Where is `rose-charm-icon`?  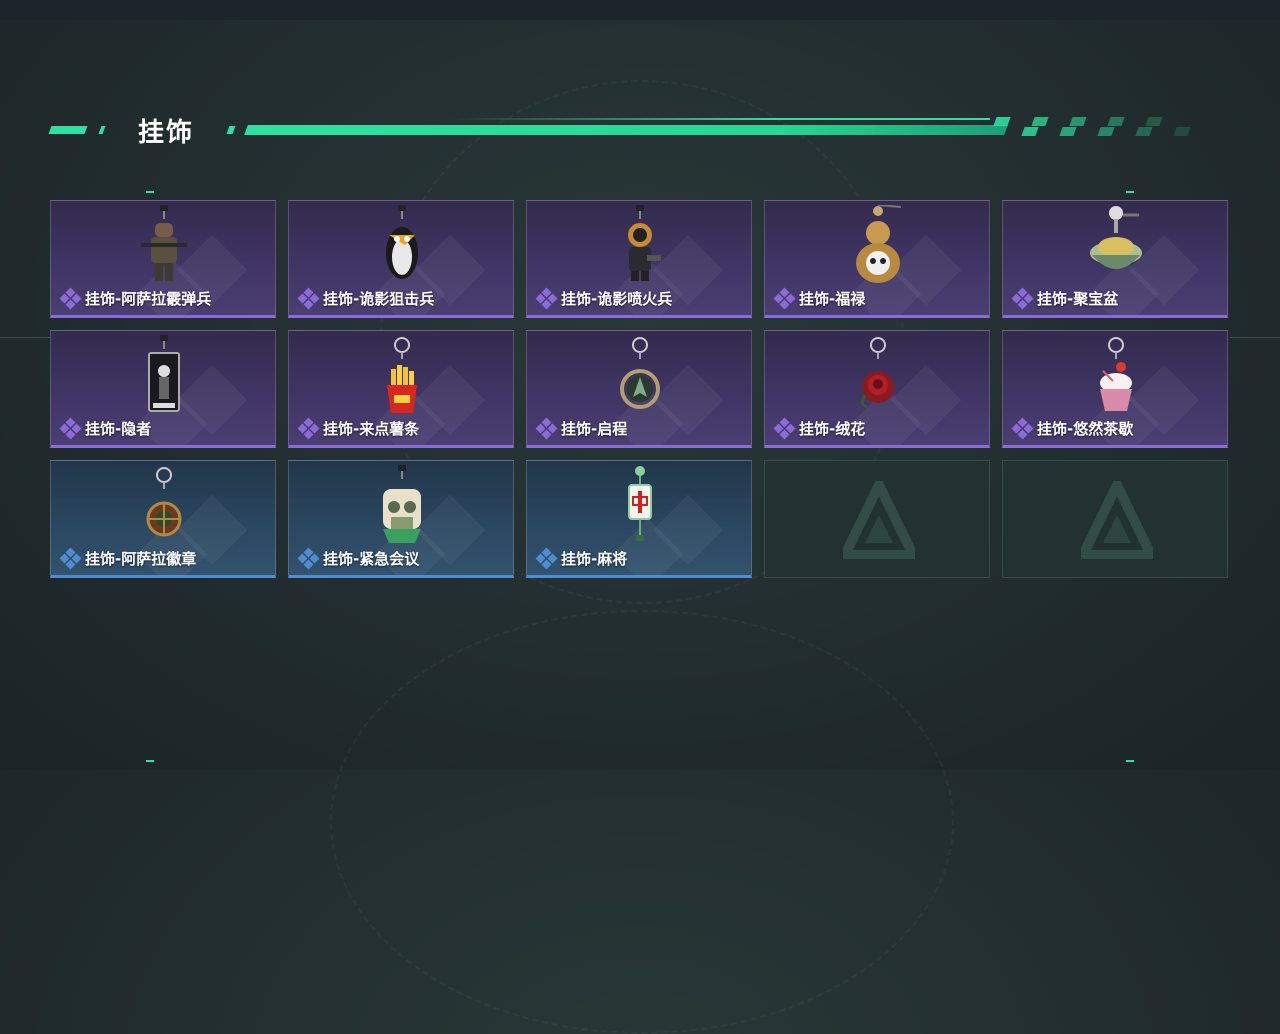 rose-charm-icon is located at coordinates (877, 373).